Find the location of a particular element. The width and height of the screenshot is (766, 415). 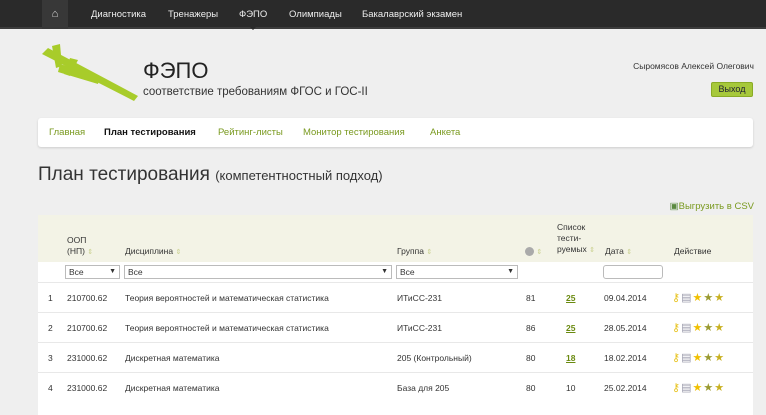

col-date: Дата ⇕ is located at coordinates (618, 252).